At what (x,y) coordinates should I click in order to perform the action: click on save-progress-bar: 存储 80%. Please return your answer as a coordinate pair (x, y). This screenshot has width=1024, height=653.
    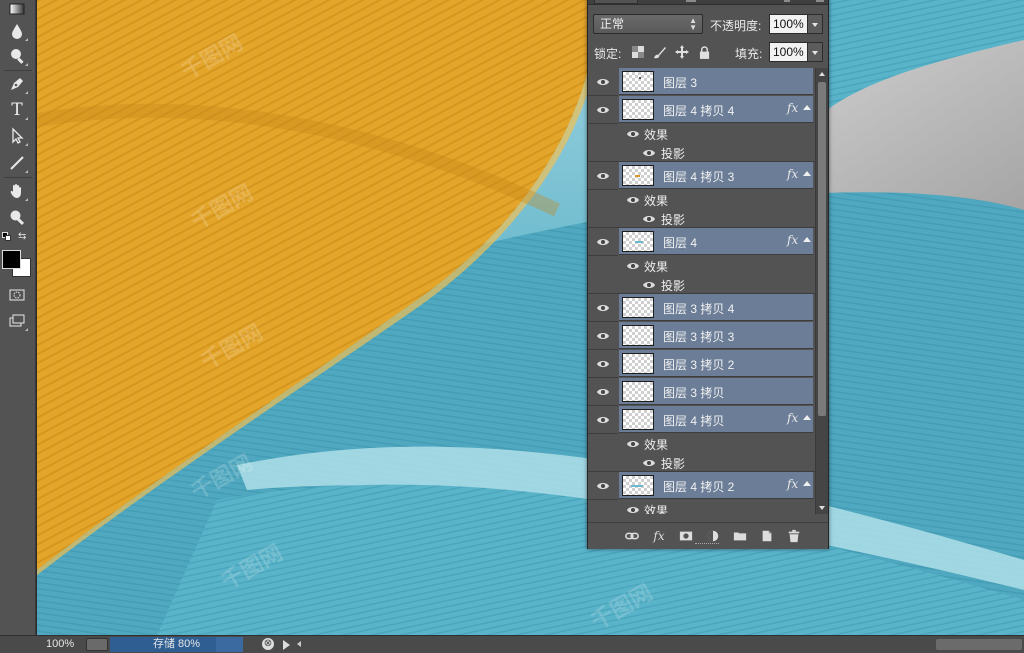
    Looking at the image, I should click on (176, 644).